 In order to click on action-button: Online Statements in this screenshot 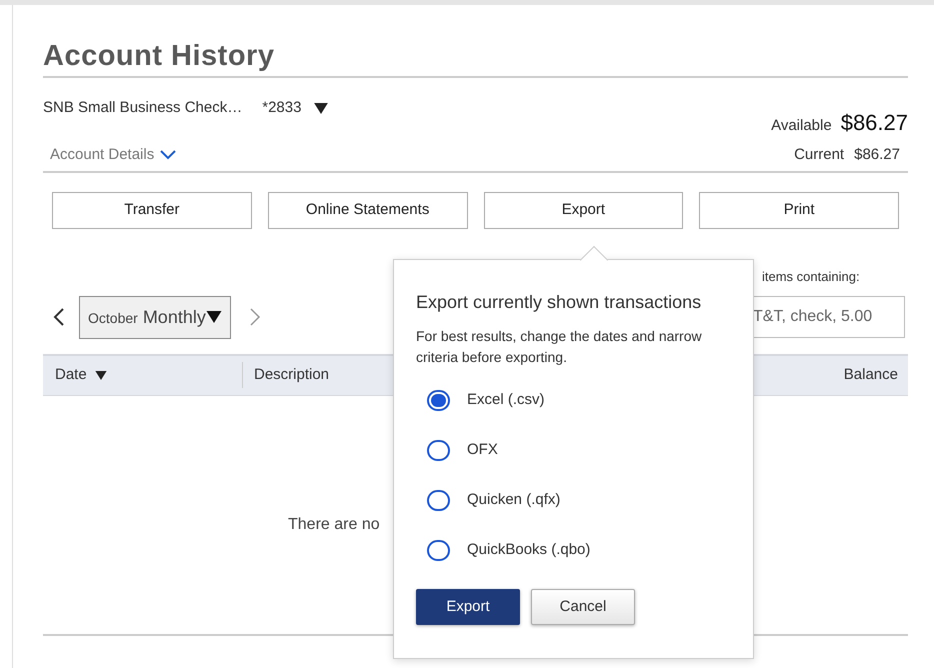, I will do `click(368, 210)`.